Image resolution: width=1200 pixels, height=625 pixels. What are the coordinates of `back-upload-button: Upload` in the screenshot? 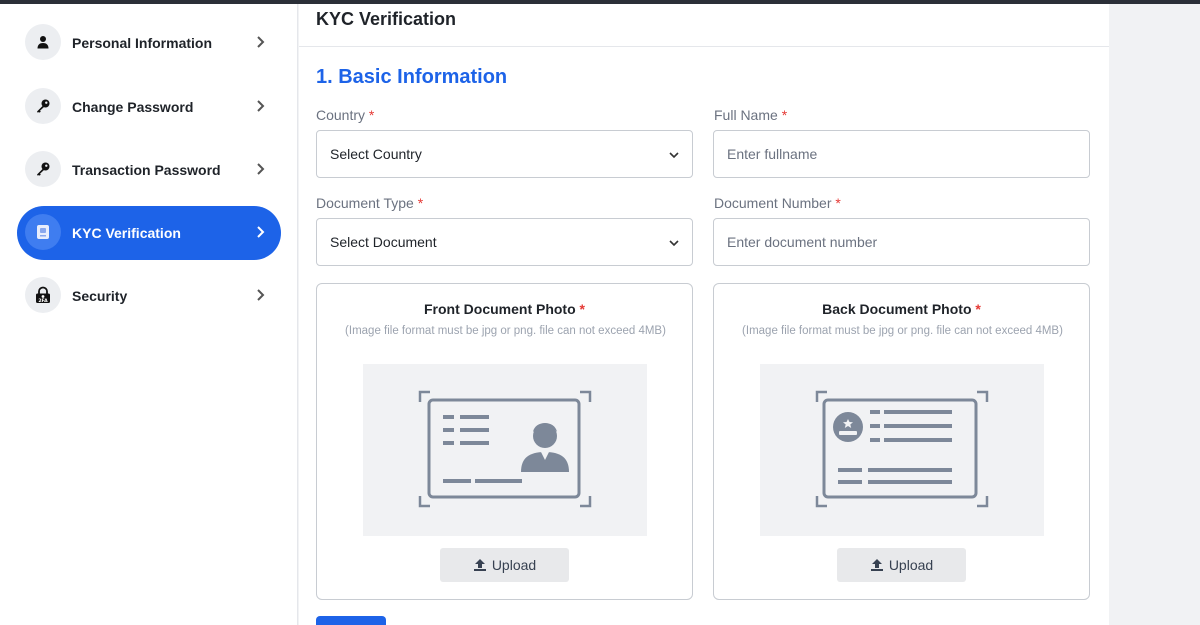 It's located at (901, 565).